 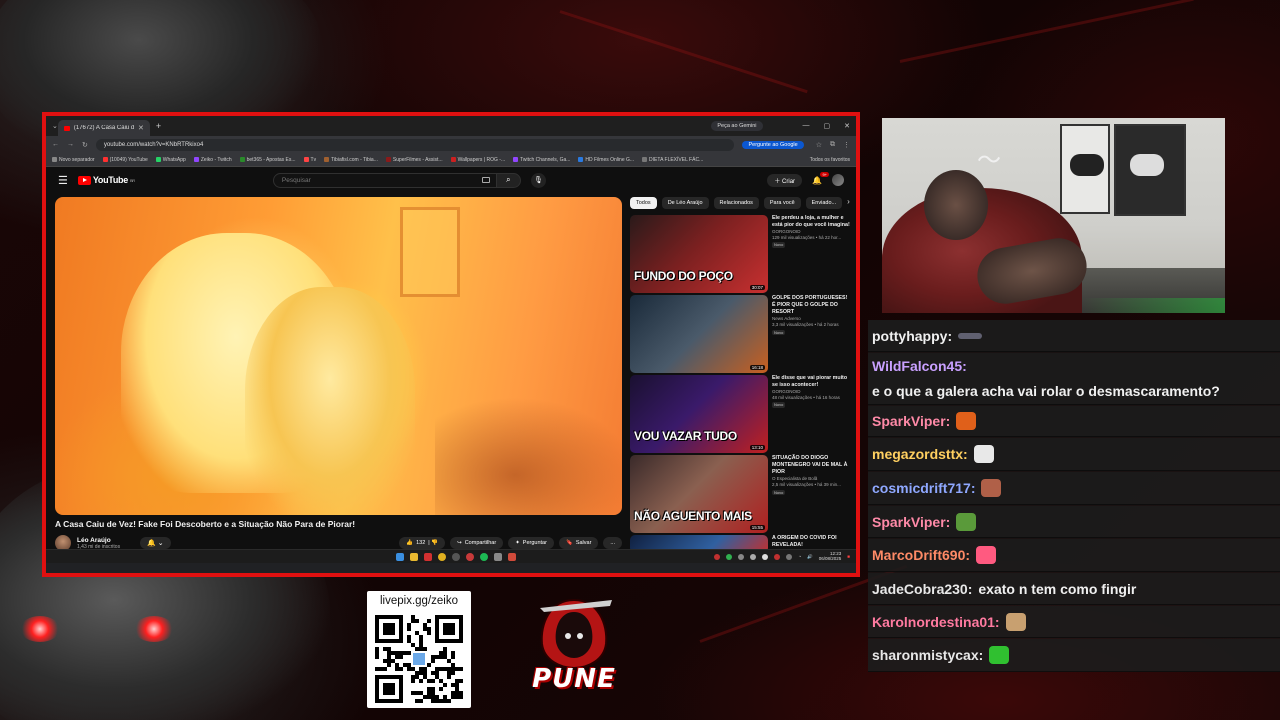 I want to click on search-icon: ⌕, so click(x=508, y=180).